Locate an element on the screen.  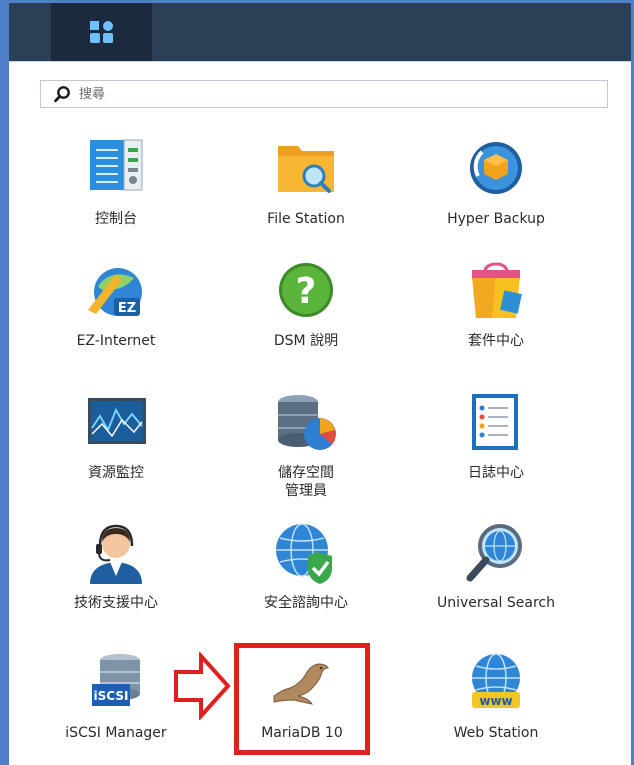
app-label: Universal Search is located at coordinates (496, 603).